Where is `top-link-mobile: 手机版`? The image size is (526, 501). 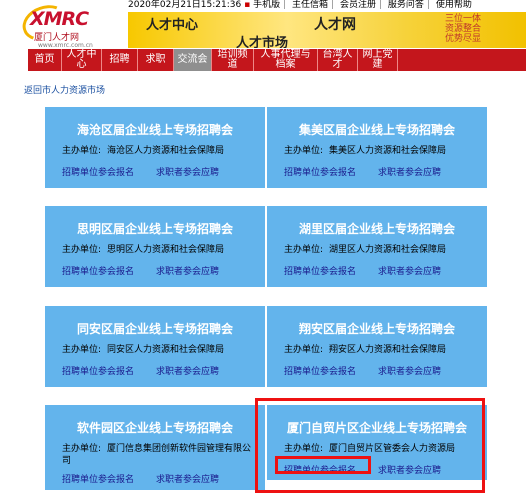
top-link-mobile: 手机版 is located at coordinates (266, 5).